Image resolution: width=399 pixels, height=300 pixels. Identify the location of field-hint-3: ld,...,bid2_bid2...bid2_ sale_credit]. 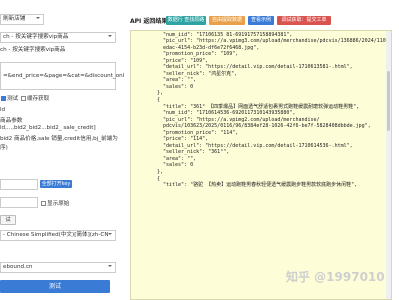
(48, 128).